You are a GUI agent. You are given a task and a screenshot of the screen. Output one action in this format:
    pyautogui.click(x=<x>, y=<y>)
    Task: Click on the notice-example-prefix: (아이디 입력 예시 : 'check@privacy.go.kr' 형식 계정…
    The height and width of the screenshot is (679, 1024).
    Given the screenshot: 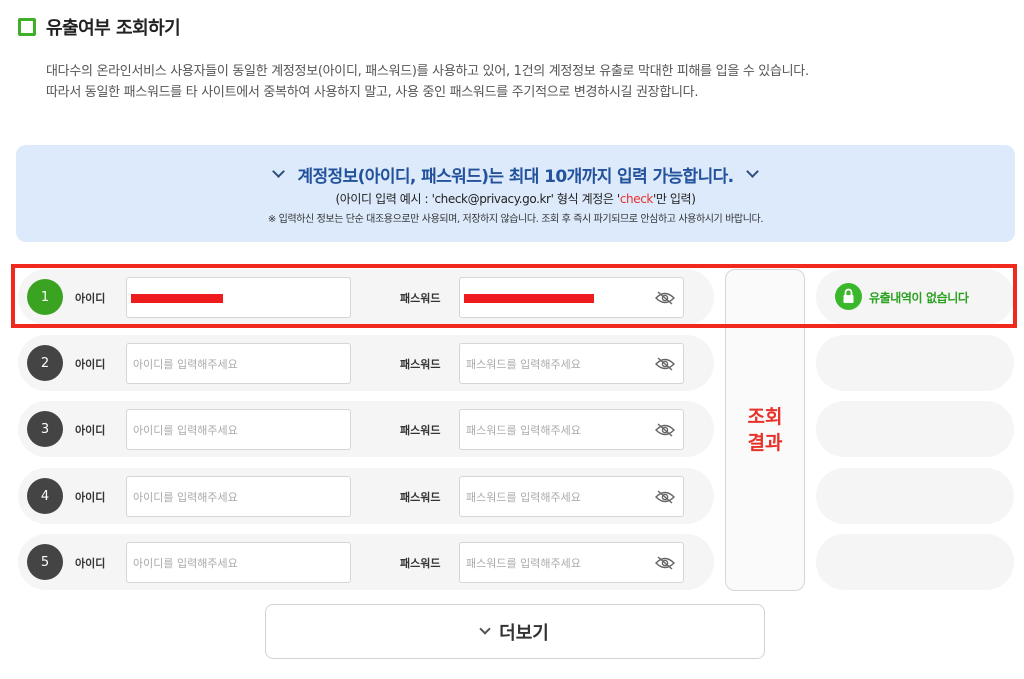 What is the action you would take?
    pyautogui.click(x=478, y=199)
    